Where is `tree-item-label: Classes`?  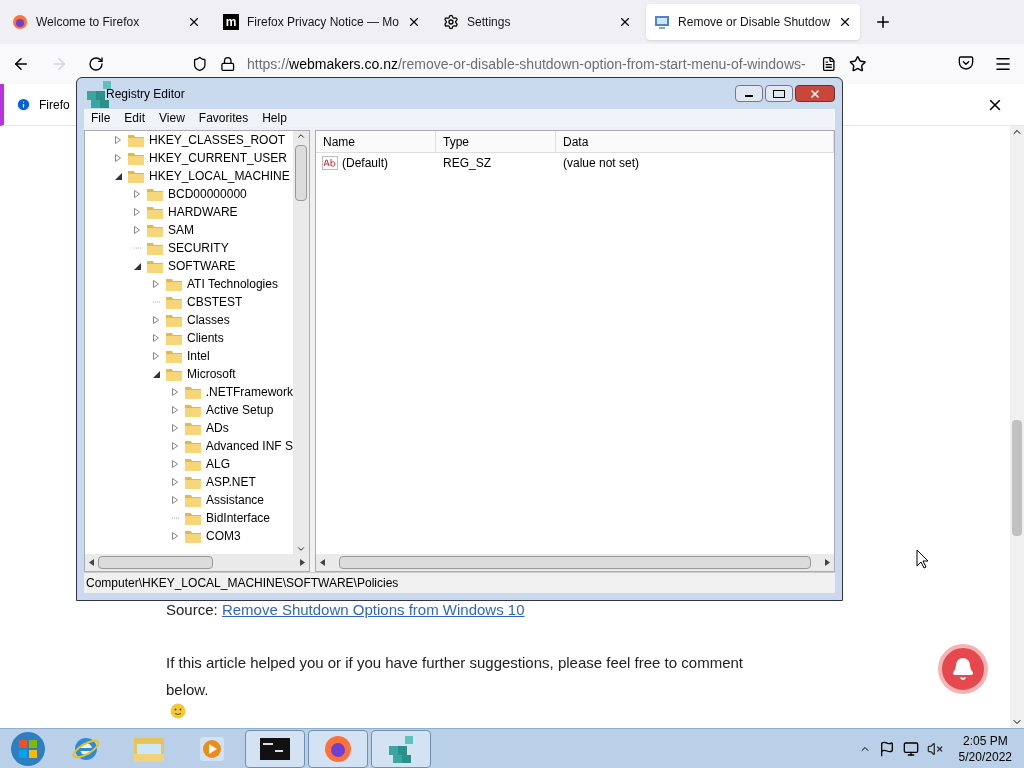
tree-item-label: Classes is located at coordinates (208, 320).